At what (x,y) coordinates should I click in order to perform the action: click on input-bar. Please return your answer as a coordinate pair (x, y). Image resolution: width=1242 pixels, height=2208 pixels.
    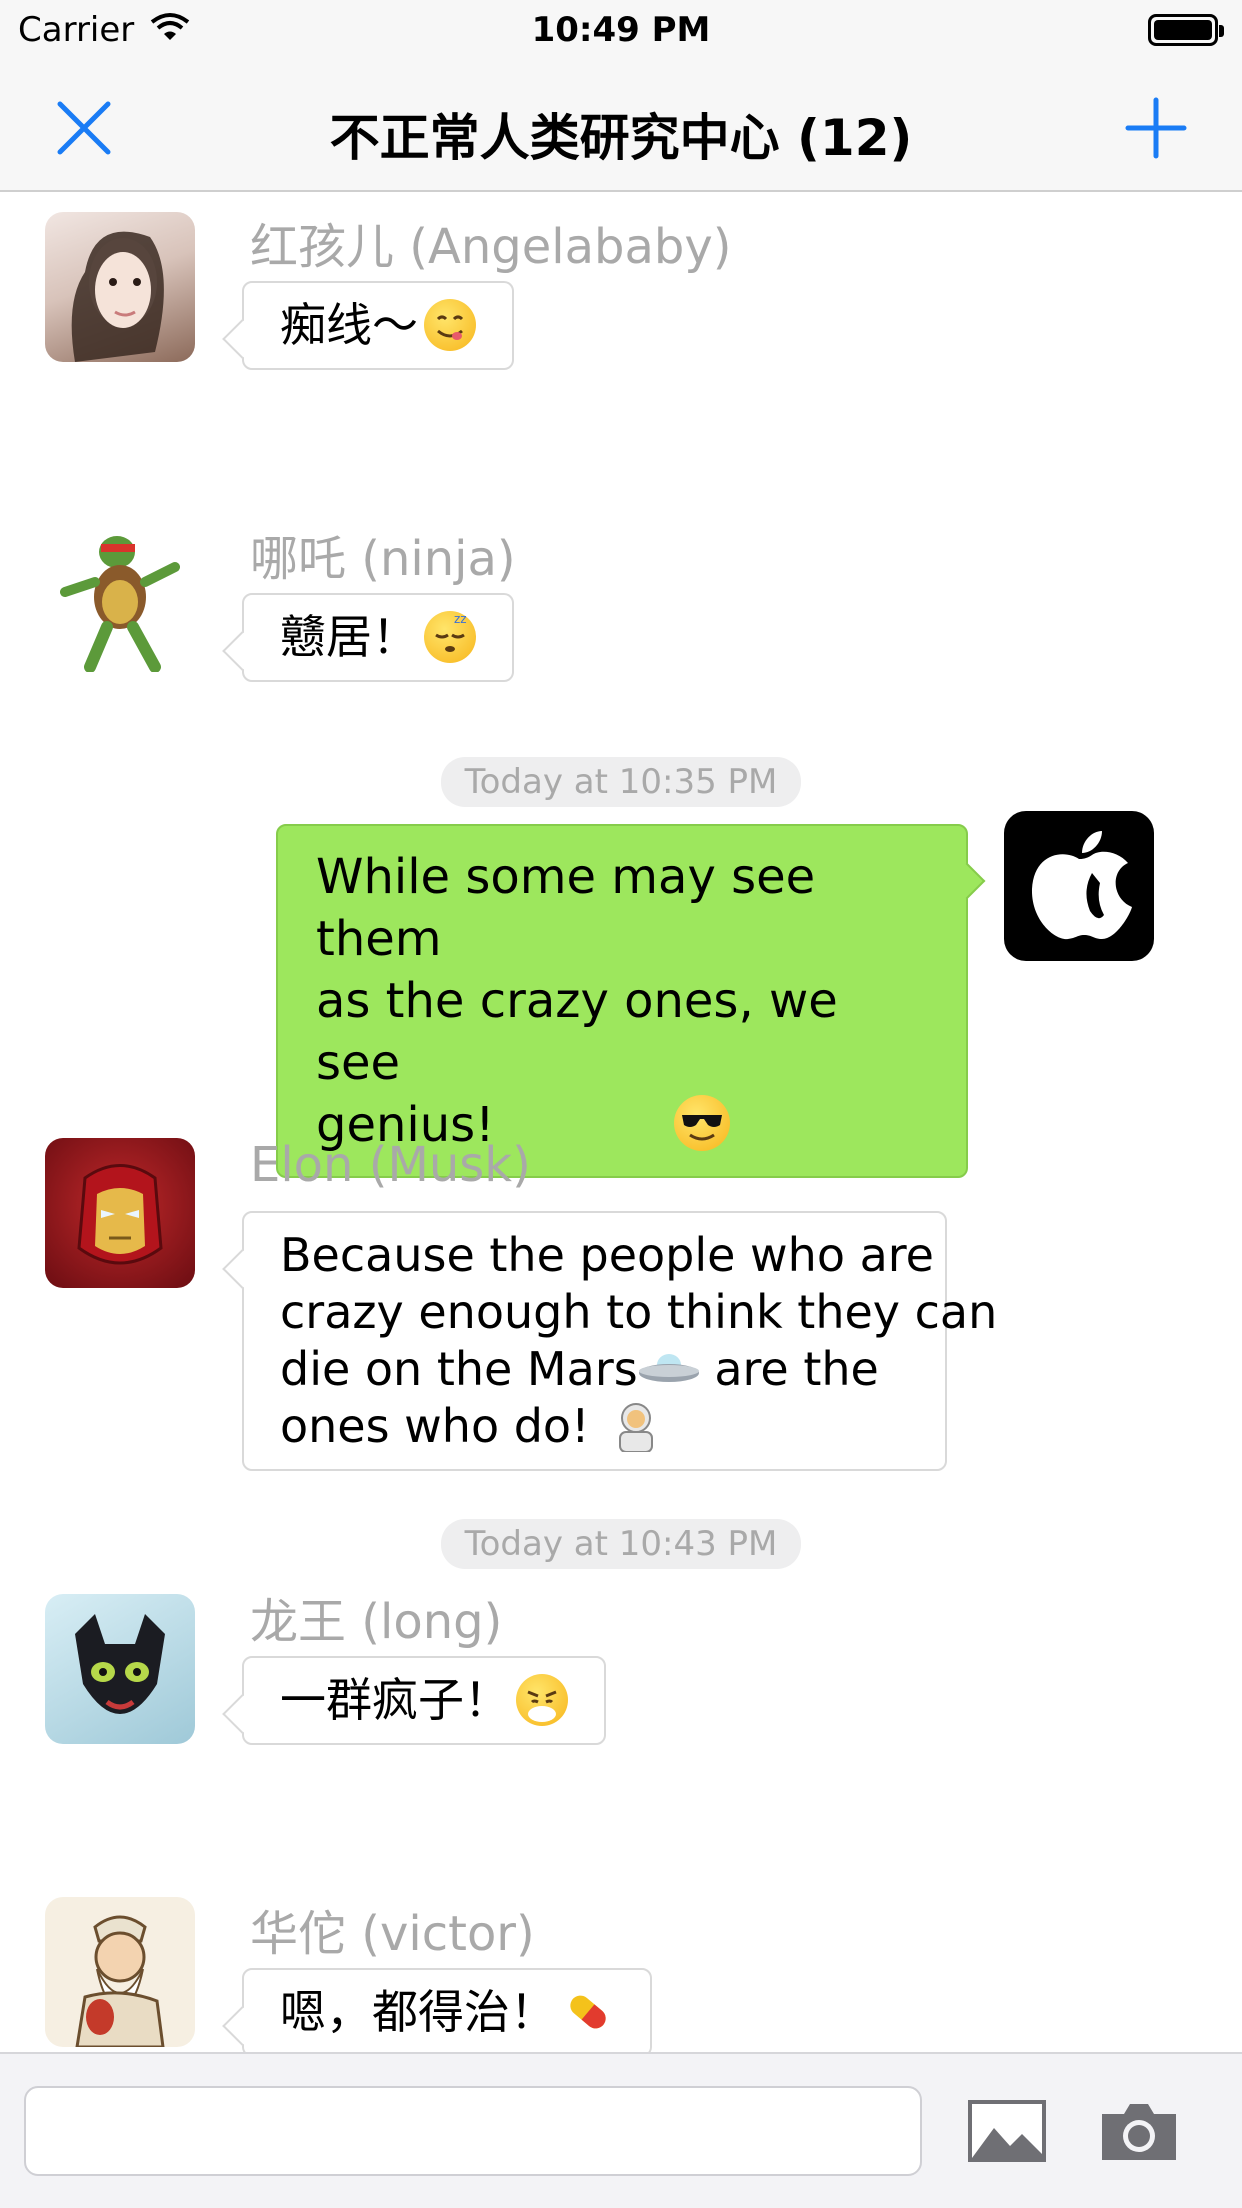
    Looking at the image, I should click on (621, 2130).